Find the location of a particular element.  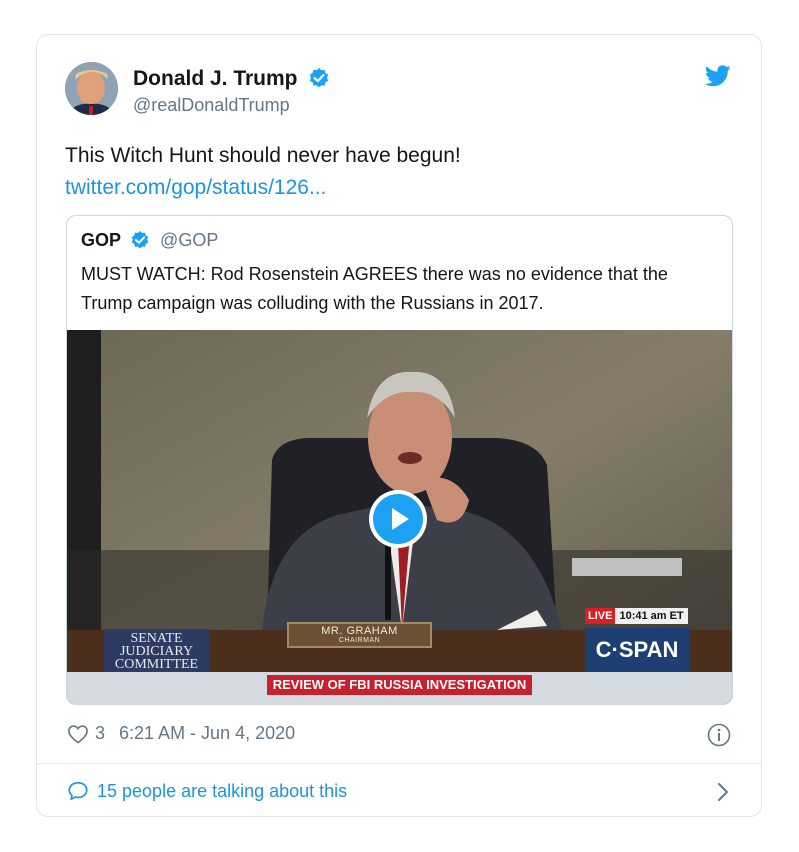

talking-about-link: 15 people are talking about this is located at coordinates (207, 791).